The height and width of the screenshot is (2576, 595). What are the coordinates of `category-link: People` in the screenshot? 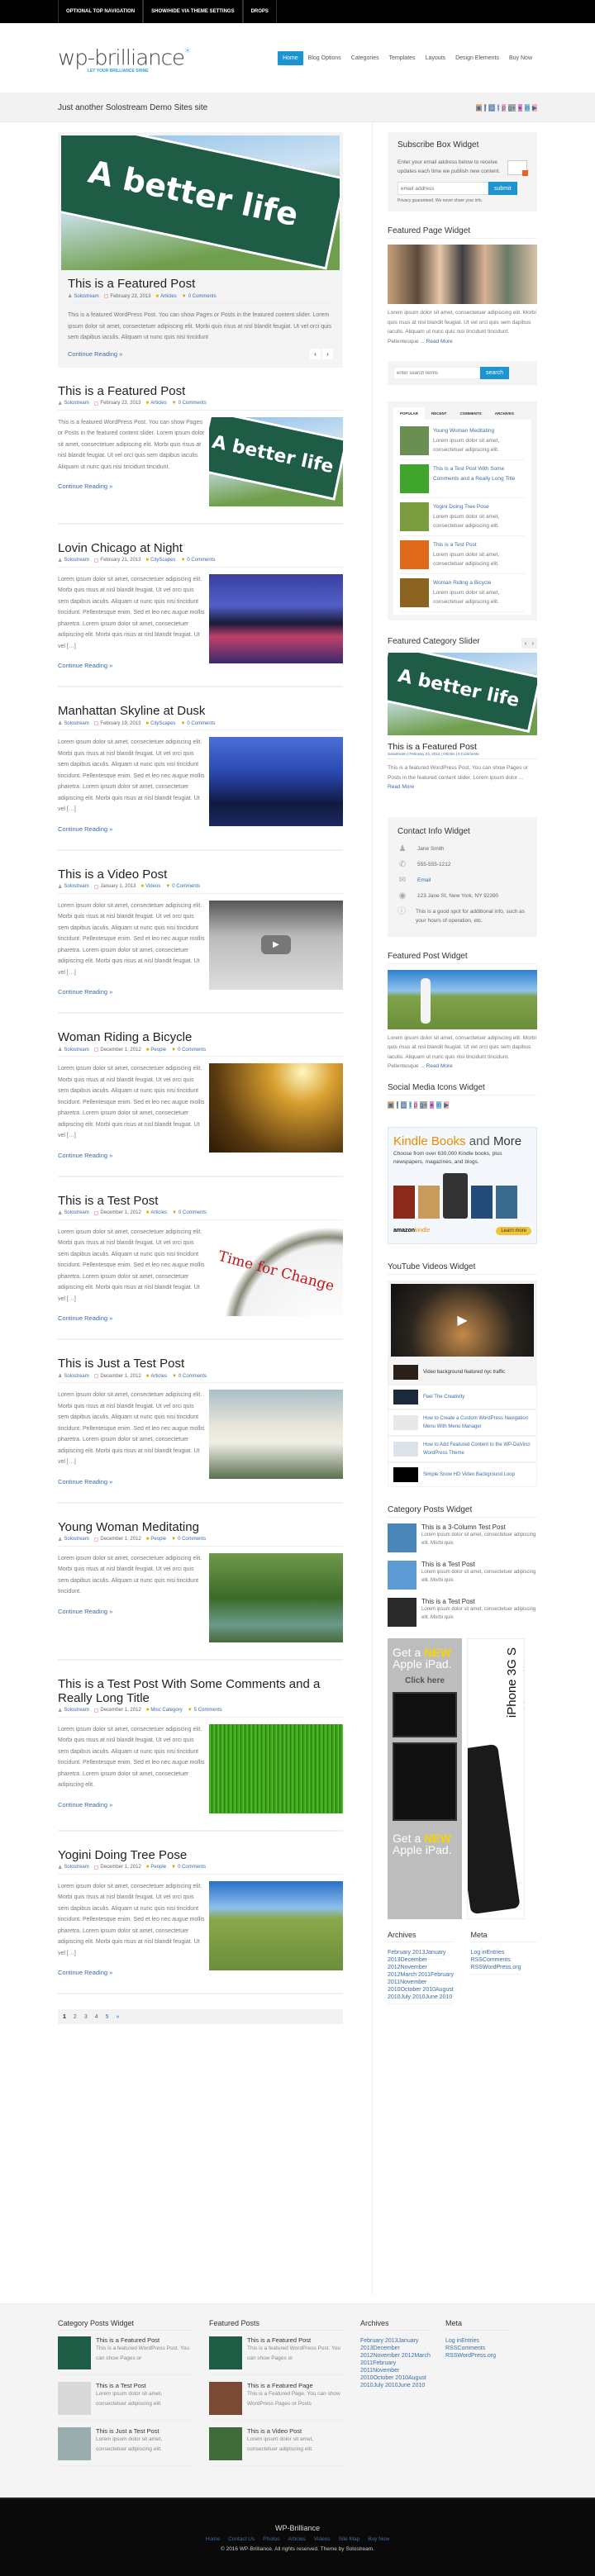 It's located at (158, 1050).